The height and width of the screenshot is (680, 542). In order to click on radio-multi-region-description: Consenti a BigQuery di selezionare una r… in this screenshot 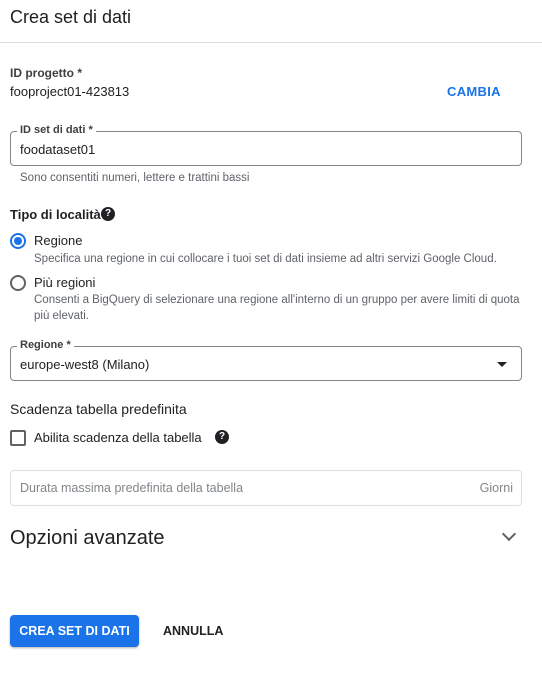, I will do `click(277, 308)`.